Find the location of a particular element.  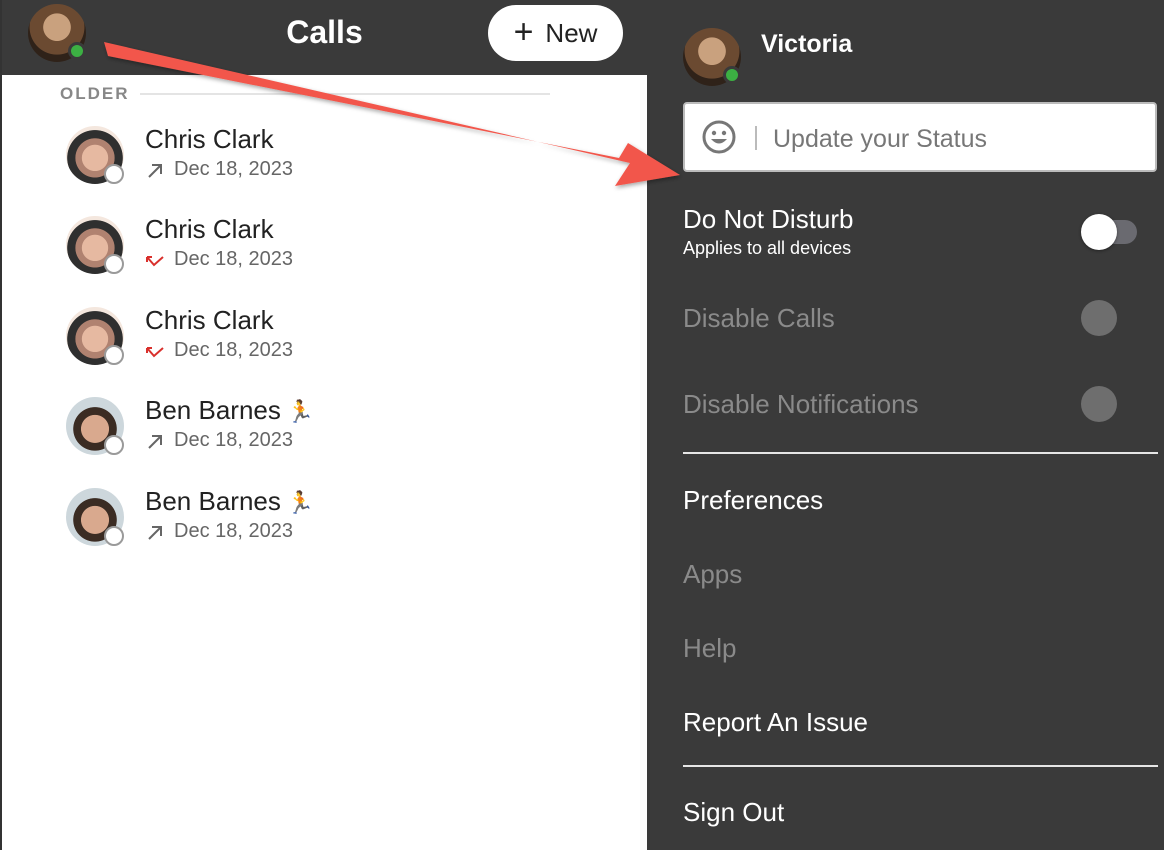

new-call-button: + New is located at coordinates (555, 33).